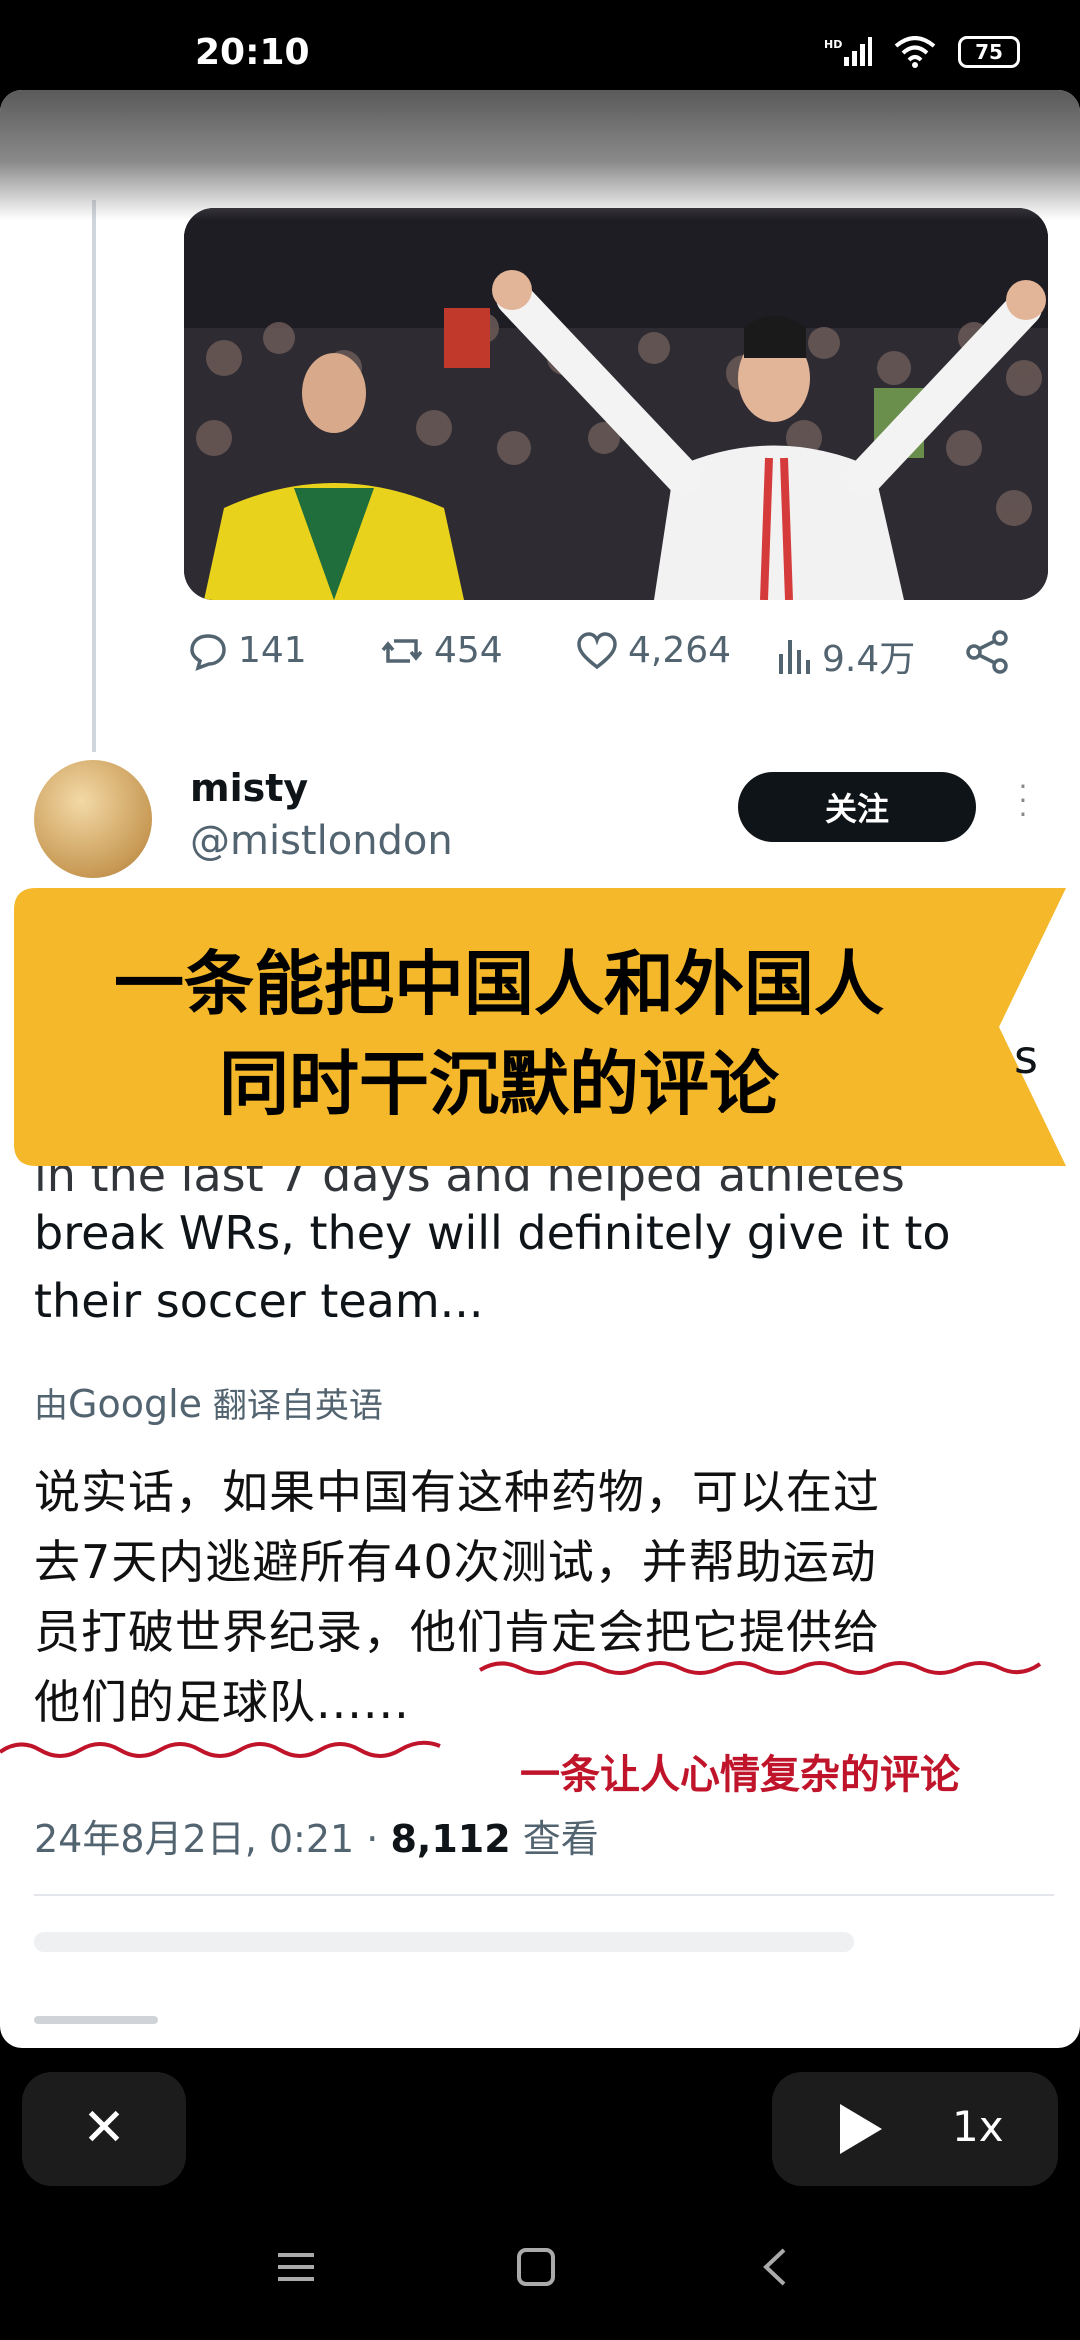 The height and width of the screenshot is (2340, 1080). I want to click on retweet-count: 454, so click(468, 650).